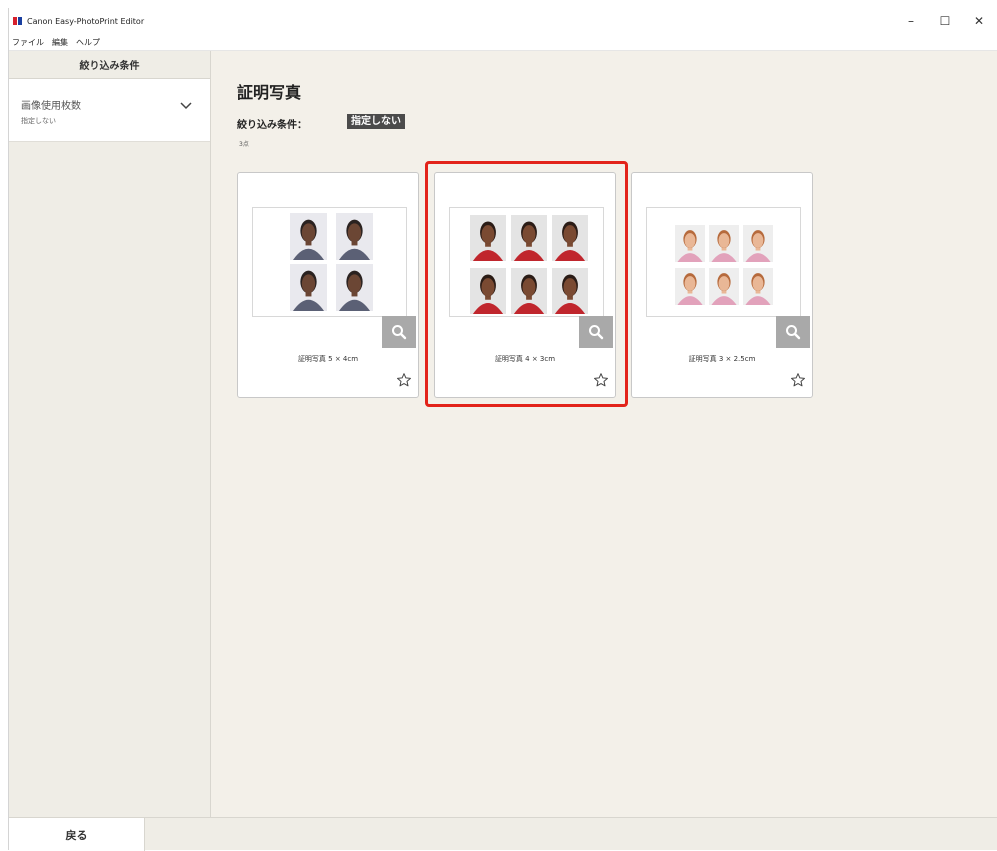 This screenshot has width=997, height=851. I want to click on maximize-button: ☐, so click(945, 21).